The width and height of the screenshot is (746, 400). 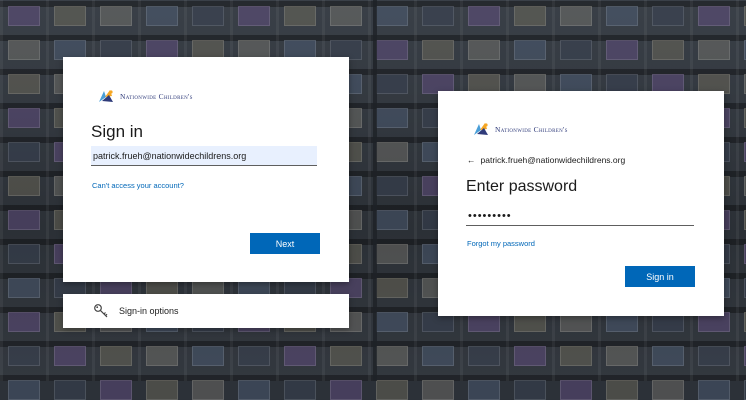 I want to click on identity-email: patrick.frueh@nationwidechildrens.org, so click(x=553, y=160).